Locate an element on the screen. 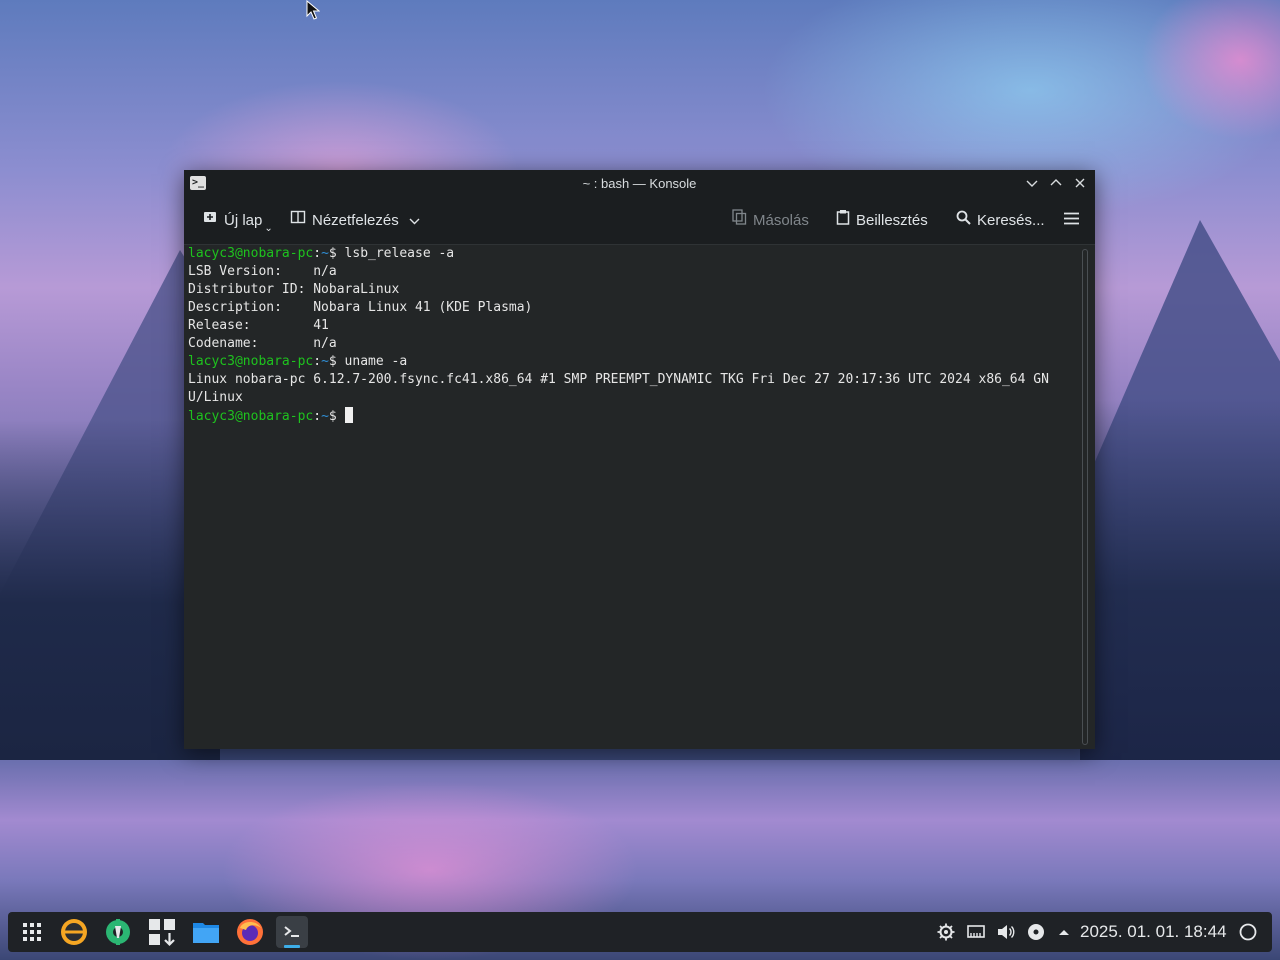  new-tab-icon is located at coordinates (210, 221).